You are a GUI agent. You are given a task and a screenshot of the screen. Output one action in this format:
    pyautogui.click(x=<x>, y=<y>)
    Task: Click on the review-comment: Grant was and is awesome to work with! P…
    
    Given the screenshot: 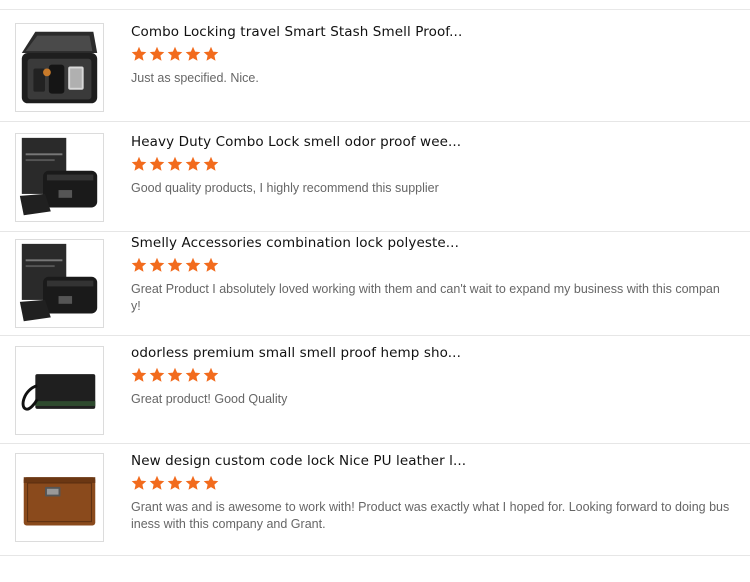 What is the action you would take?
    pyautogui.click(x=430, y=515)
    